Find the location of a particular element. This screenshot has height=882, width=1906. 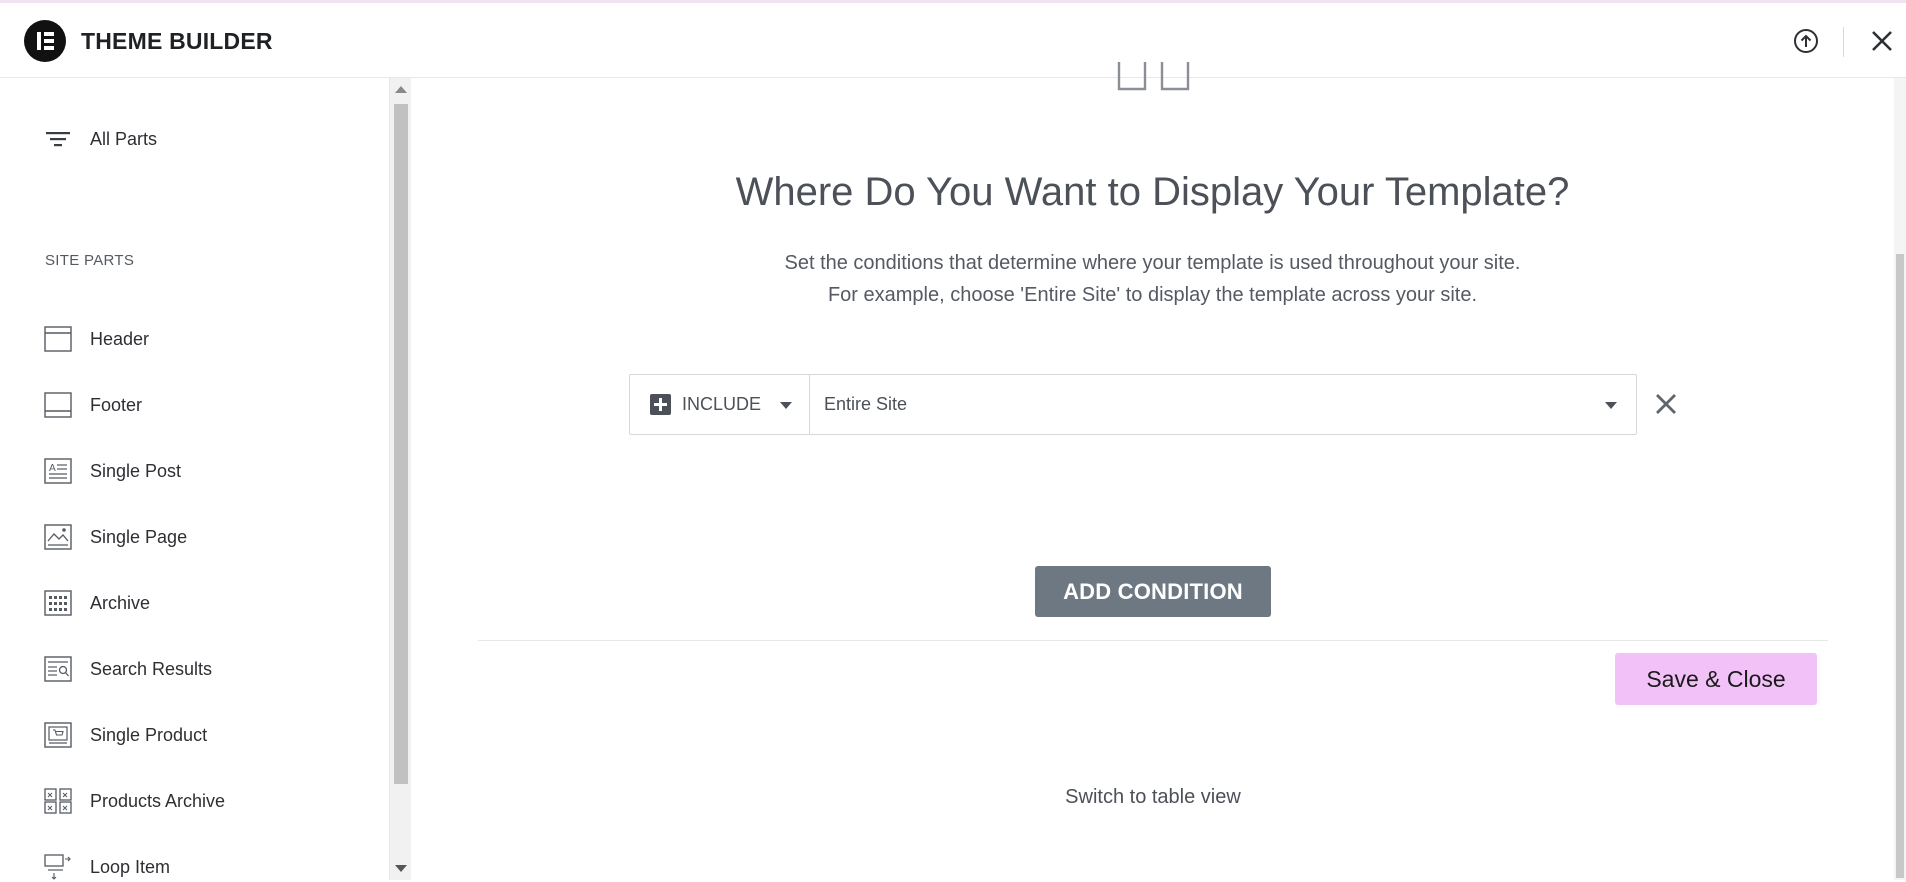

app-title: THEME BUILDER is located at coordinates (177, 41).